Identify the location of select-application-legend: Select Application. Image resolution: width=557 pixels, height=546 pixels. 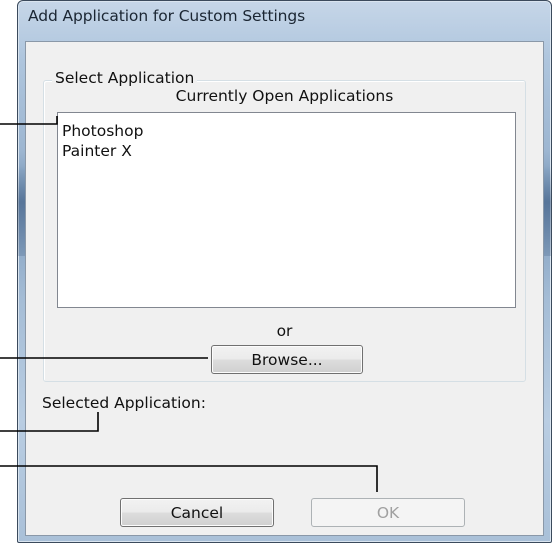
(125, 78).